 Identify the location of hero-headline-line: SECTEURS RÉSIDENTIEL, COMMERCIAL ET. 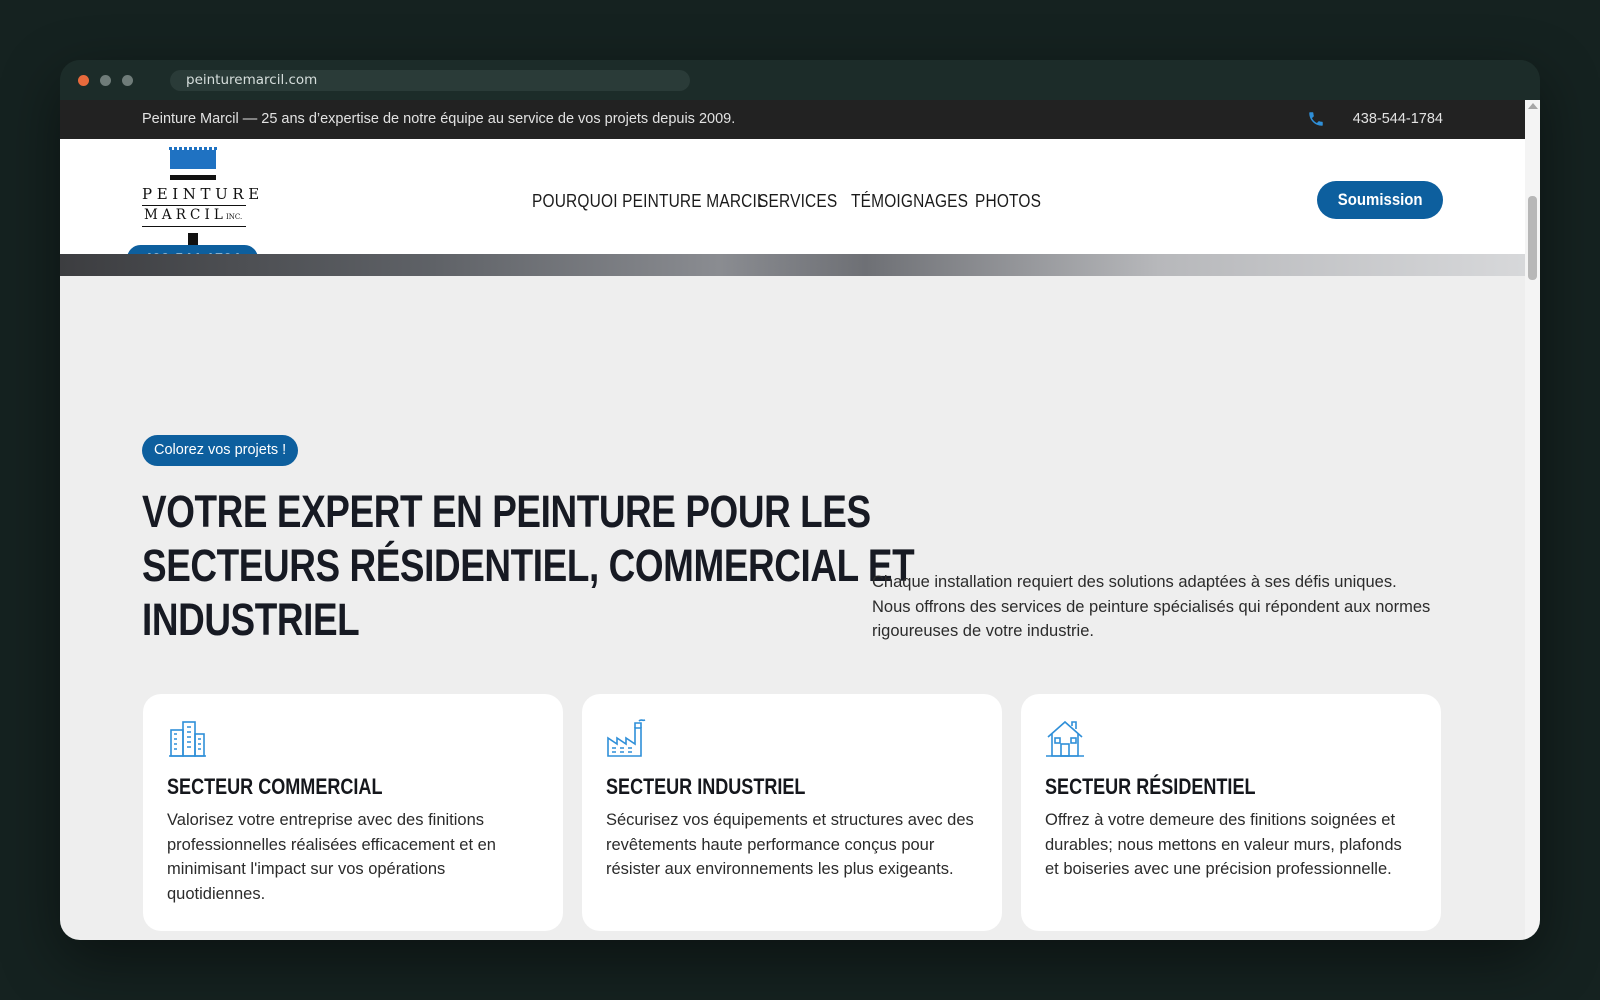
(528, 565).